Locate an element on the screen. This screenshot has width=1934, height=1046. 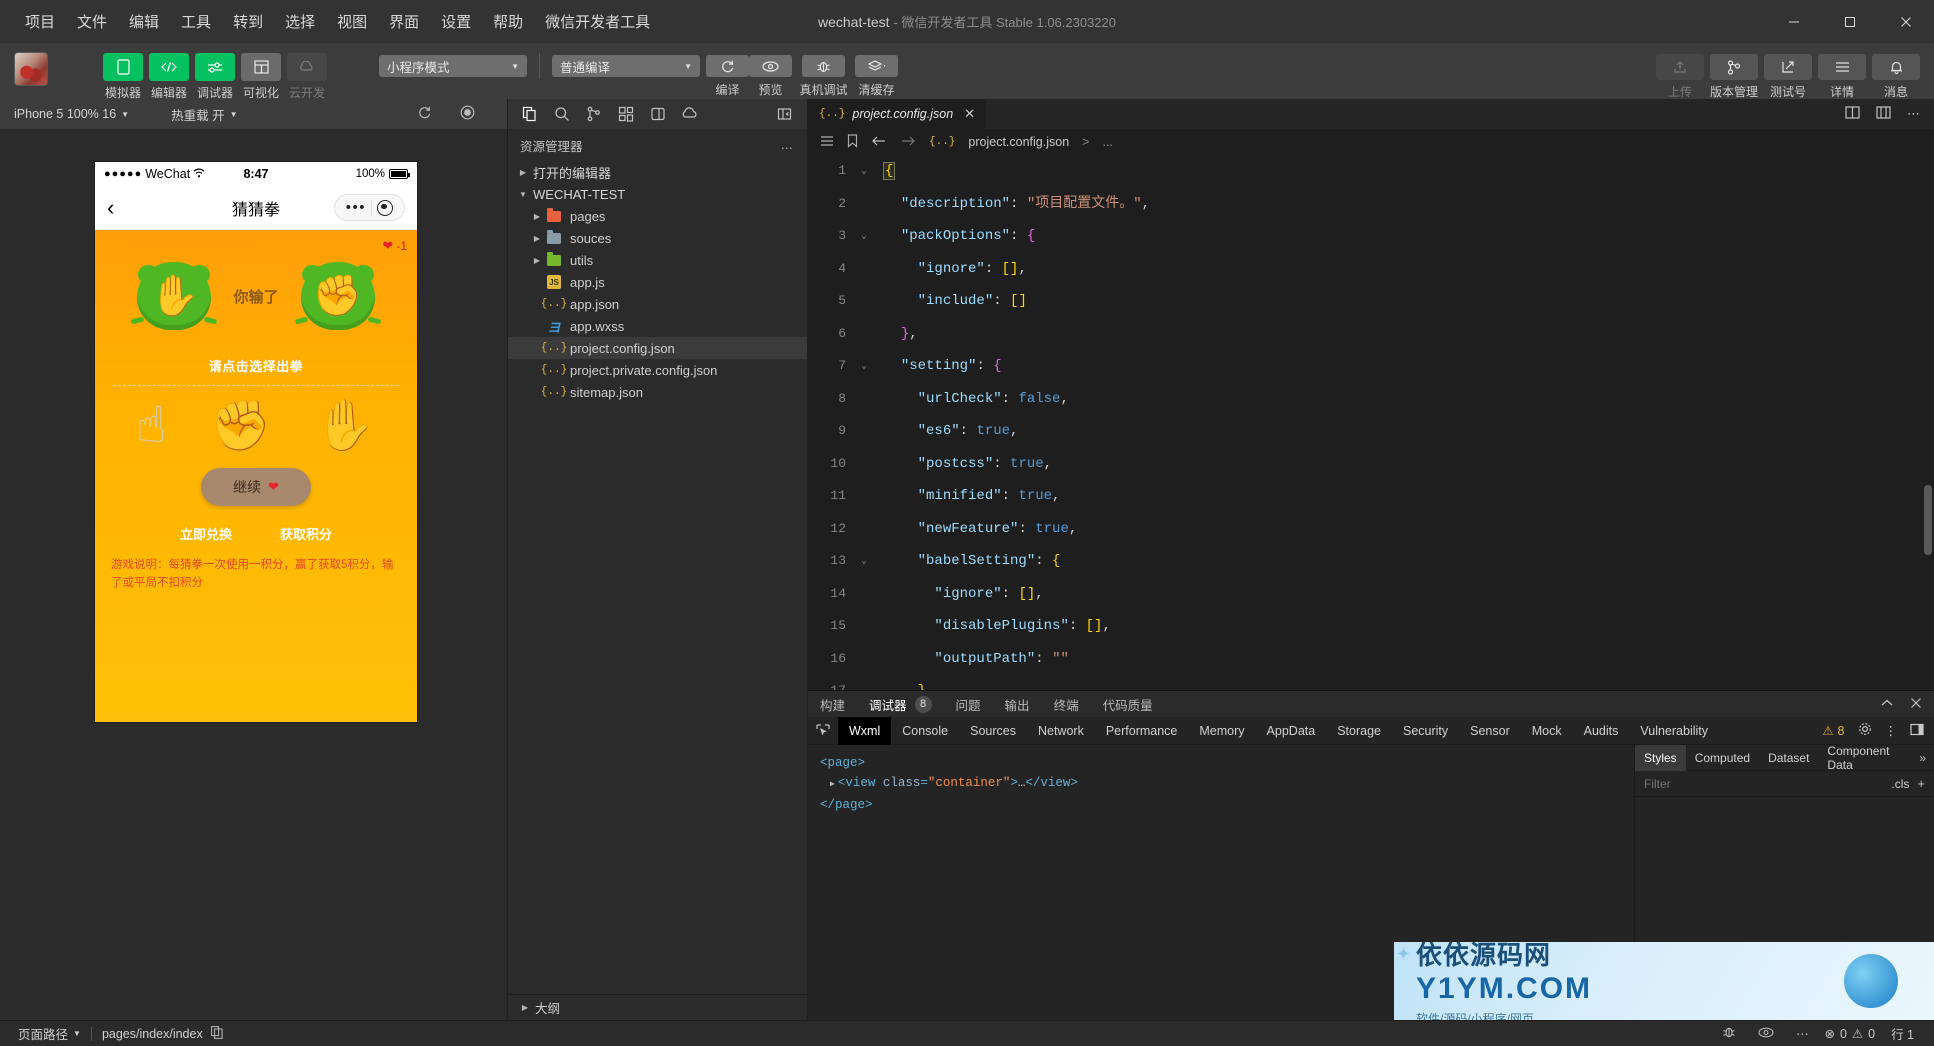
choice-scissors: ☝ is located at coordinates (151, 425).